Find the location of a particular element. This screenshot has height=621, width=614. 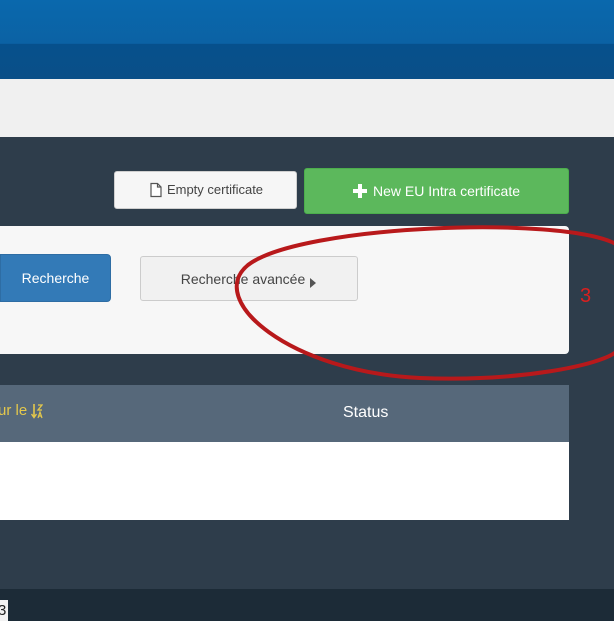

new-eu-intra-certificate-button: New EU Intra certificate is located at coordinates (436, 191).